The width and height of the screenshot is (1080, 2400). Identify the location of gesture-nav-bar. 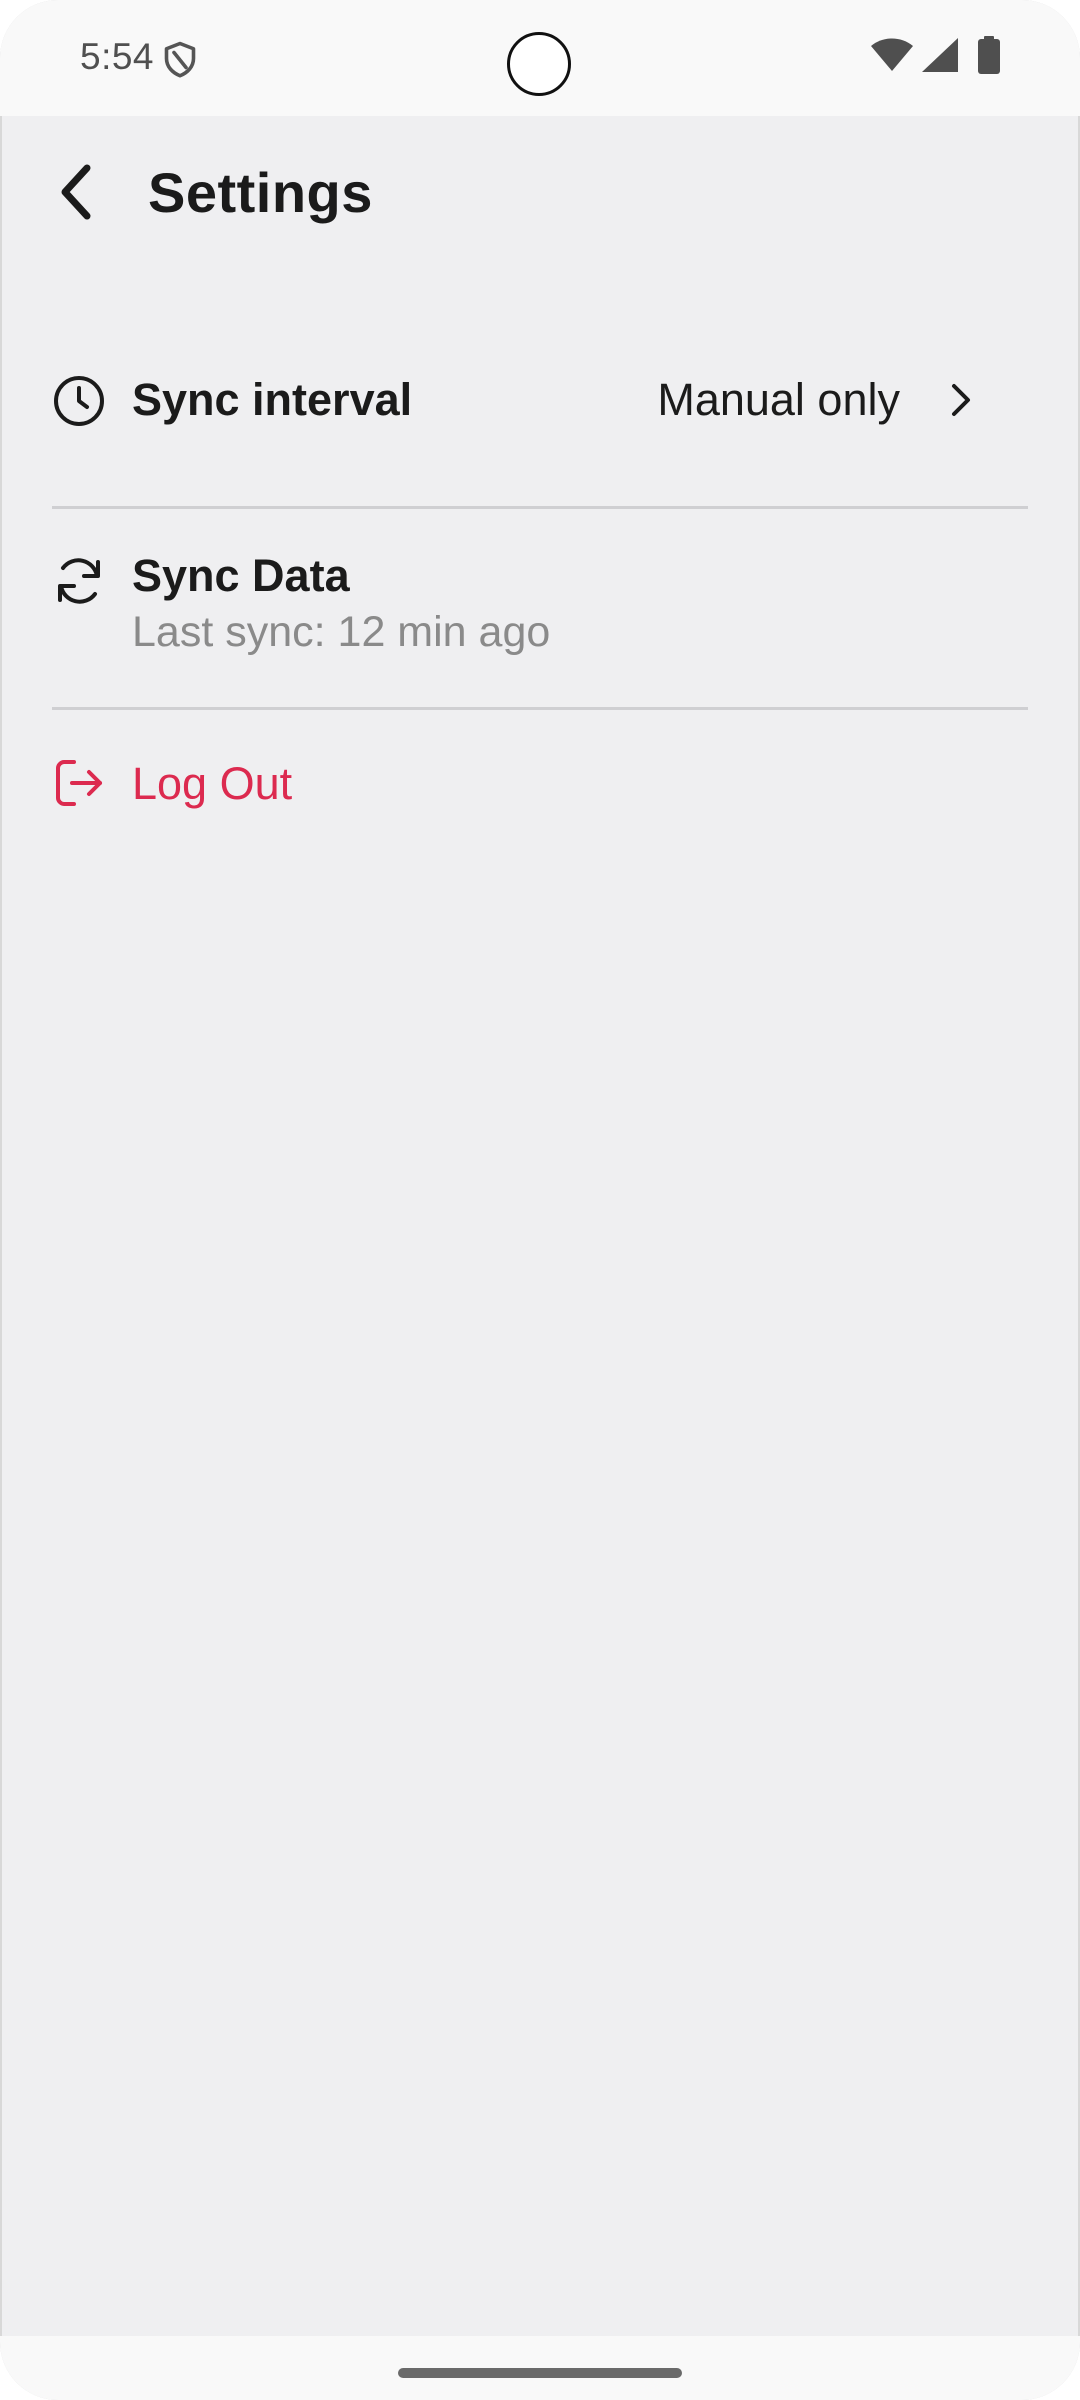
(540, 2368).